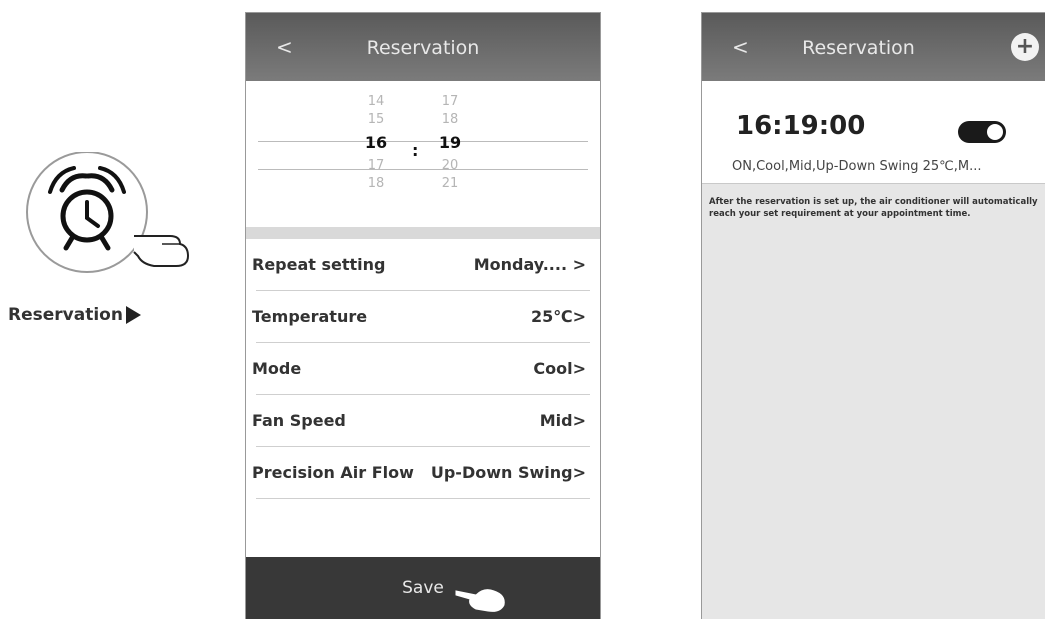 The width and height of the screenshot is (1045, 619). Describe the element at coordinates (423, 160) in the screenshot. I see `time-picker: 14 15 16 17 18 : 17 18 19 20 21` at that location.